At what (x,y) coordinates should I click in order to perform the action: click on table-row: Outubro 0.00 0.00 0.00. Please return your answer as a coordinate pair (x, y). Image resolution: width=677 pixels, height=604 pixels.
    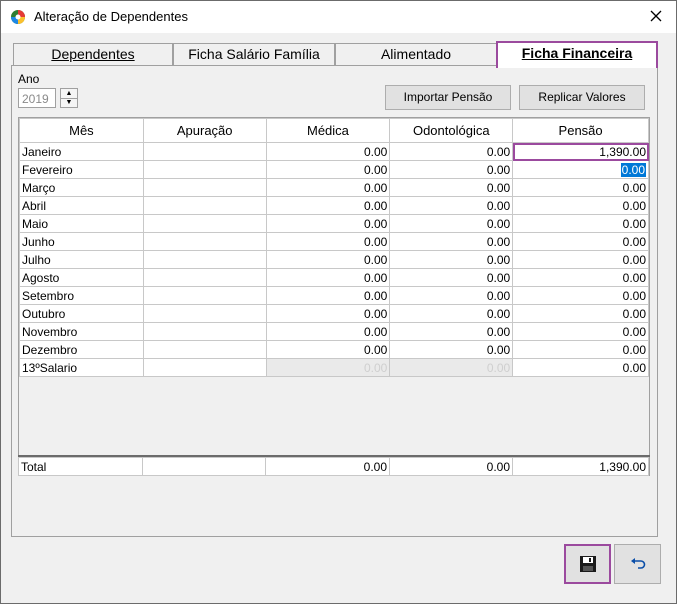
    Looking at the image, I should click on (334, 313).